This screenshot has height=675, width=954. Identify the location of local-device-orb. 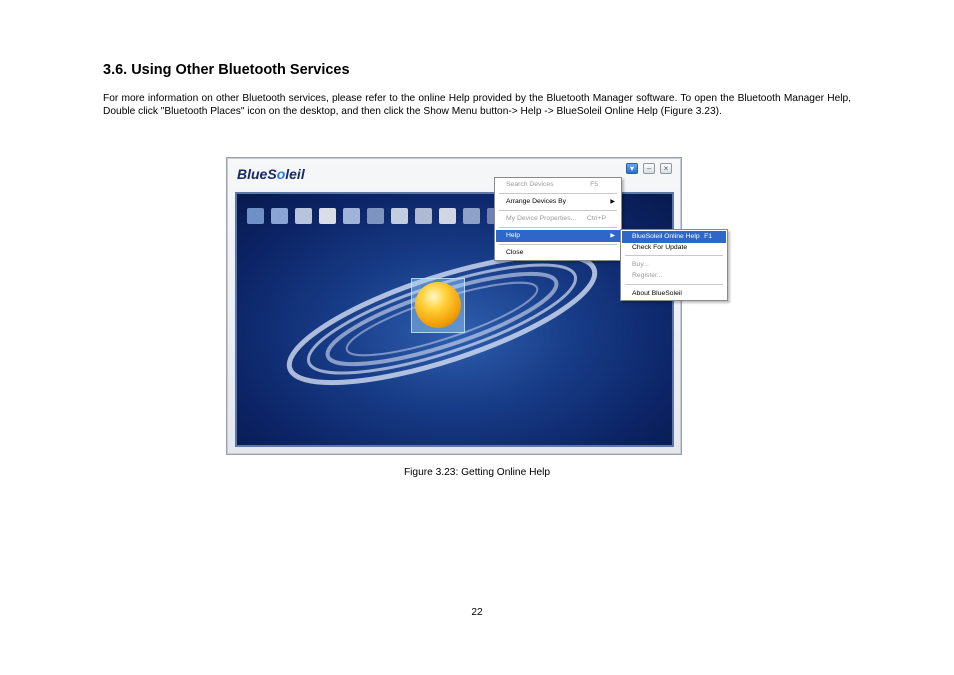
(438, 305).